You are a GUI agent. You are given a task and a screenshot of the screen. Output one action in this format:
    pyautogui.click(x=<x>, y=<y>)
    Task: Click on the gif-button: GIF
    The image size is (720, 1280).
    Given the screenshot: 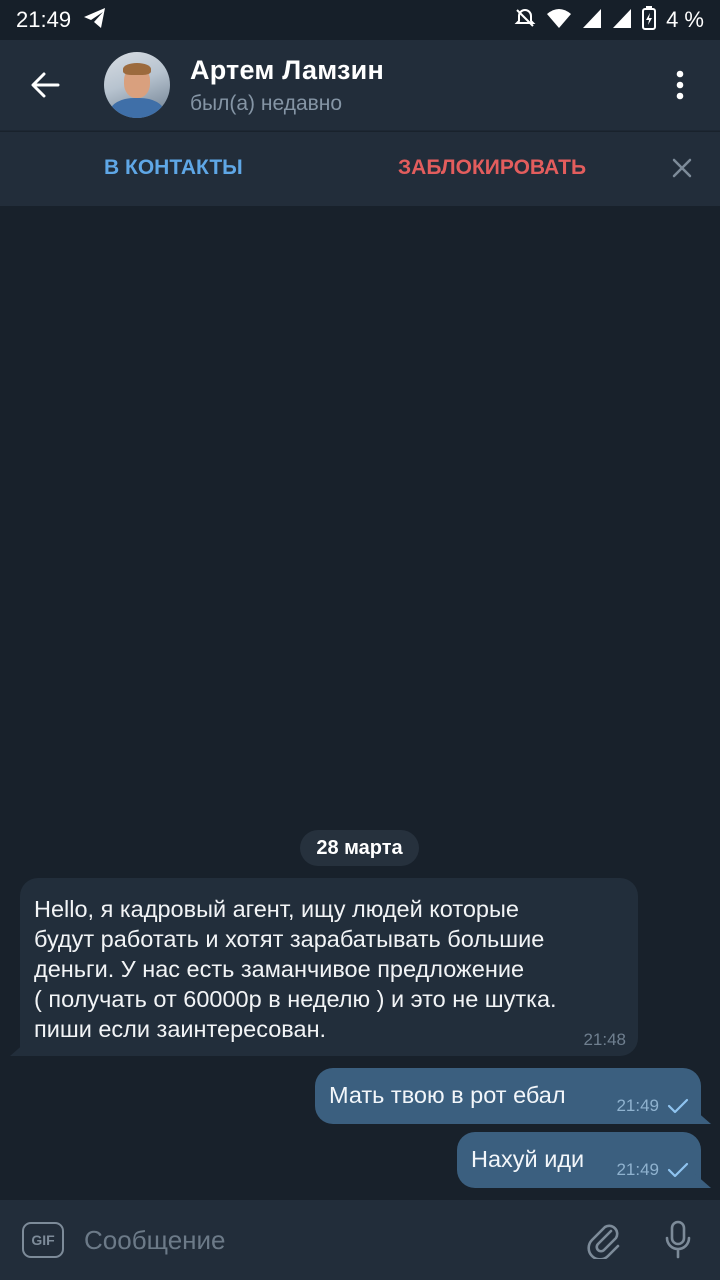 What is the action you would take?
    pyautogui.click(x=43, y=1240)
    